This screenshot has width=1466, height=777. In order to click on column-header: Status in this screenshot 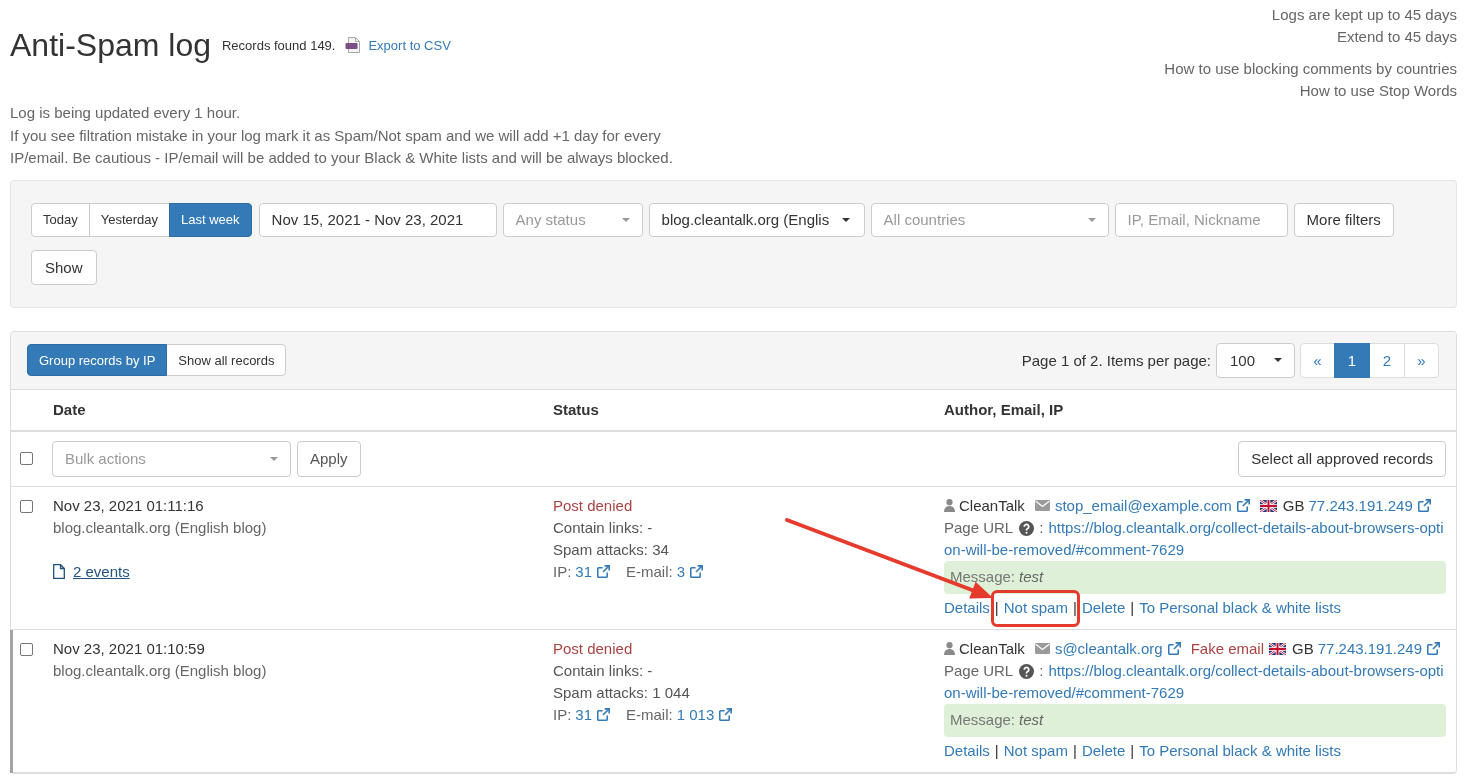, I will do `click(576, 409)`.